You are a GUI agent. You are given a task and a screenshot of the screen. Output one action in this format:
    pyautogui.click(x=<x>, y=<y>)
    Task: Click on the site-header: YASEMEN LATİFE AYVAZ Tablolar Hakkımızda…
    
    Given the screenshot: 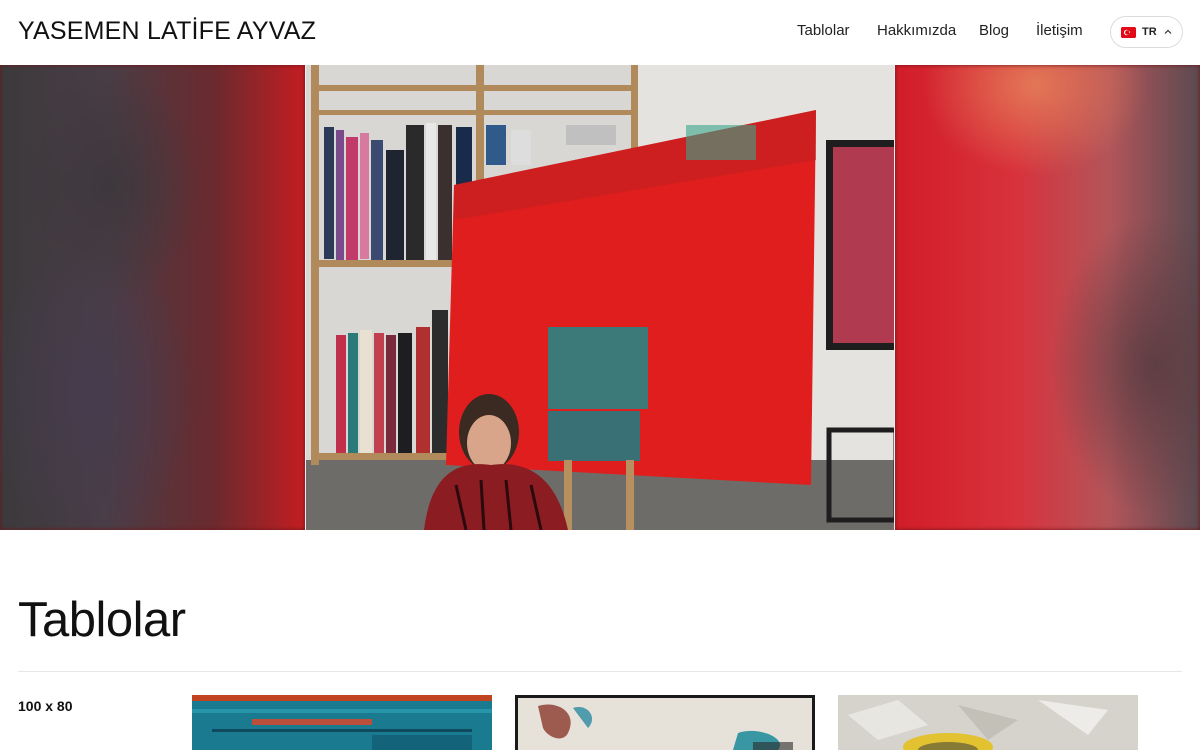 What is the action you would take?
    pyautogui.click(x=600, y=32)
    